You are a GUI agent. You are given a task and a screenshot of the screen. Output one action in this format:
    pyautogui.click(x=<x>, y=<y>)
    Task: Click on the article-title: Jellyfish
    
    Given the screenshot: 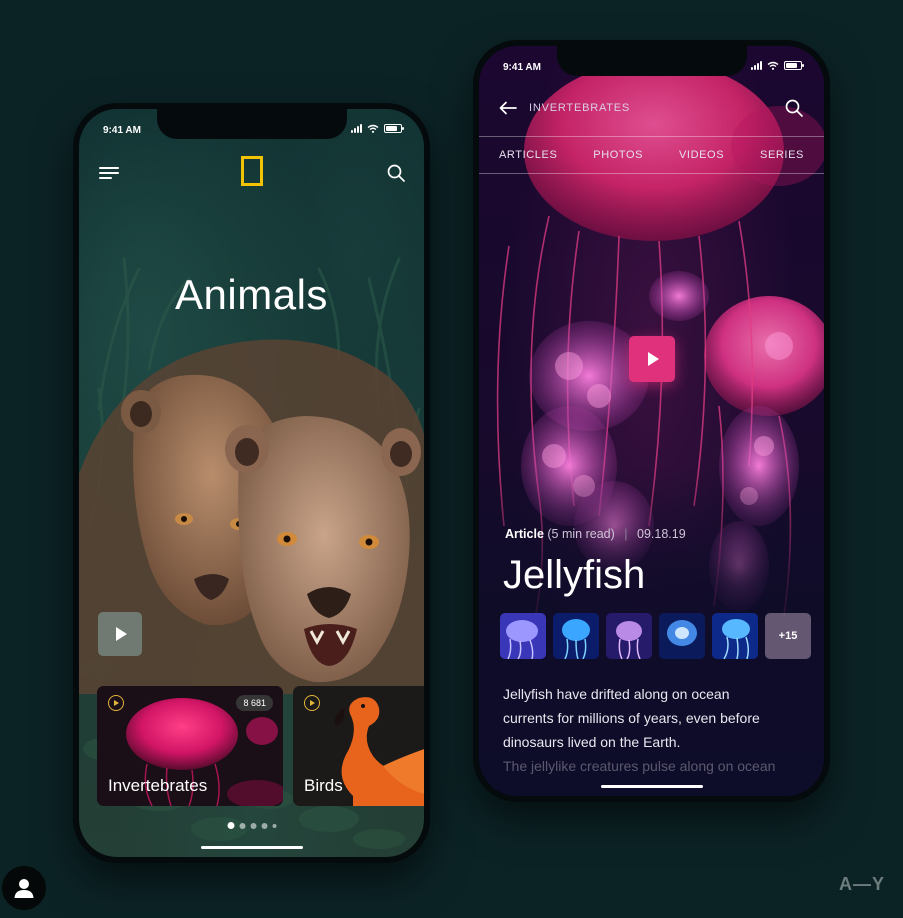 What is the action you would take?
    pyautogui.click(x=574, y=575)
    